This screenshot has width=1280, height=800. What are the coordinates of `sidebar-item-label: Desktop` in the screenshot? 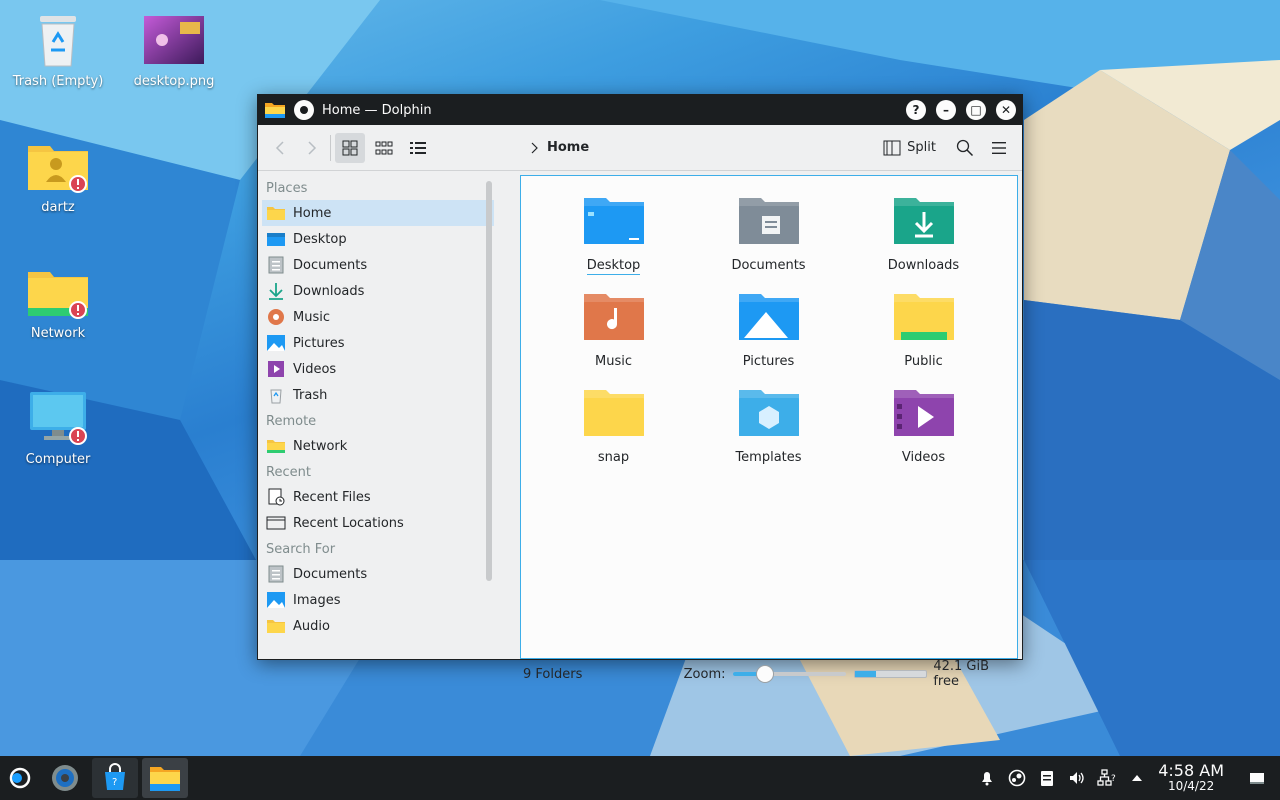 It's located at (320, 239).